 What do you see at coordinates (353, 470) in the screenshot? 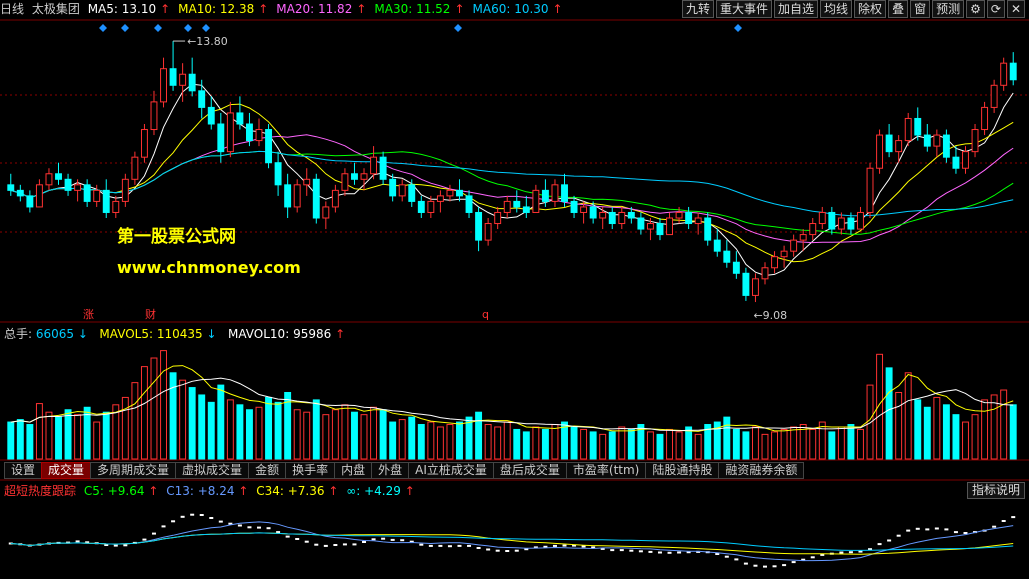
I see `tab-item: 内盘` at bounding box center [353, 470].